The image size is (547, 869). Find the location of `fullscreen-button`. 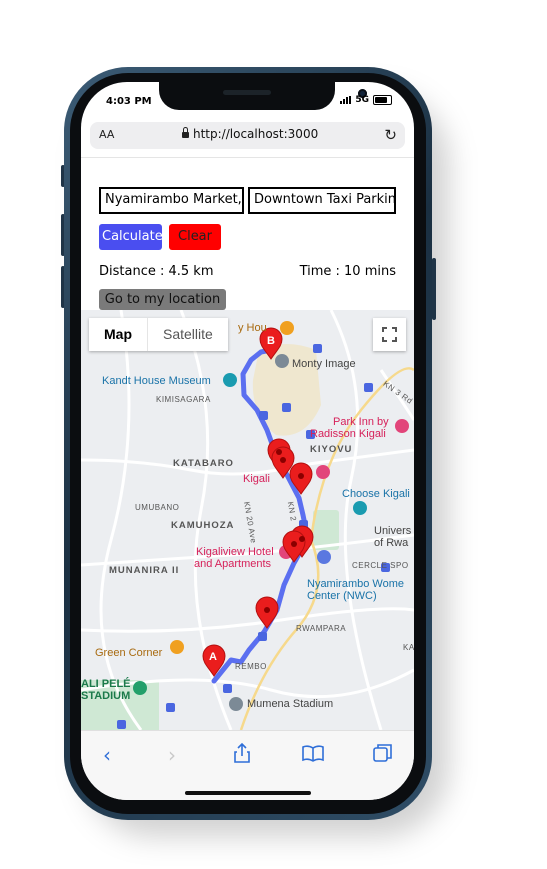

fullscreen-button is located at coordinates (389, 334).